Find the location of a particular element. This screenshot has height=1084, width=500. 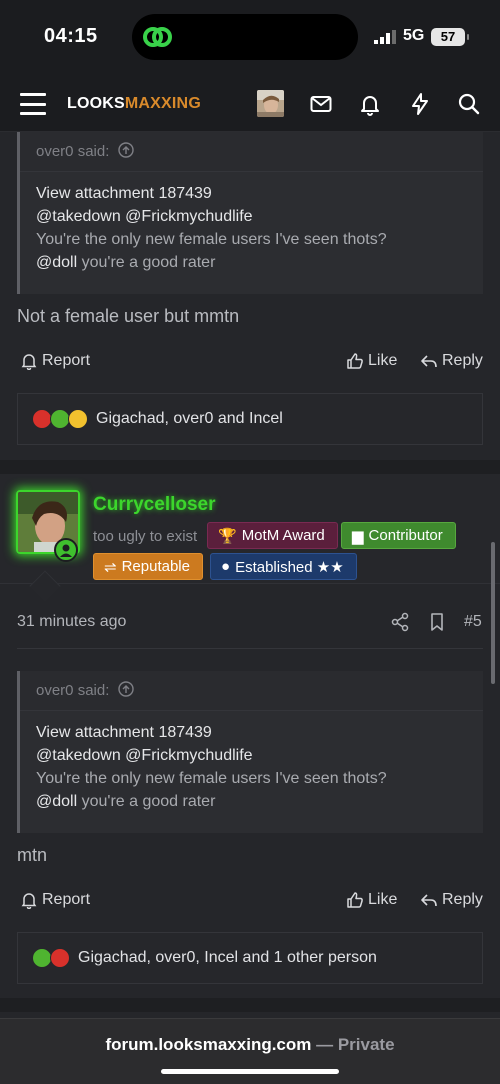

link-icon is located at coordinates (157, 37).